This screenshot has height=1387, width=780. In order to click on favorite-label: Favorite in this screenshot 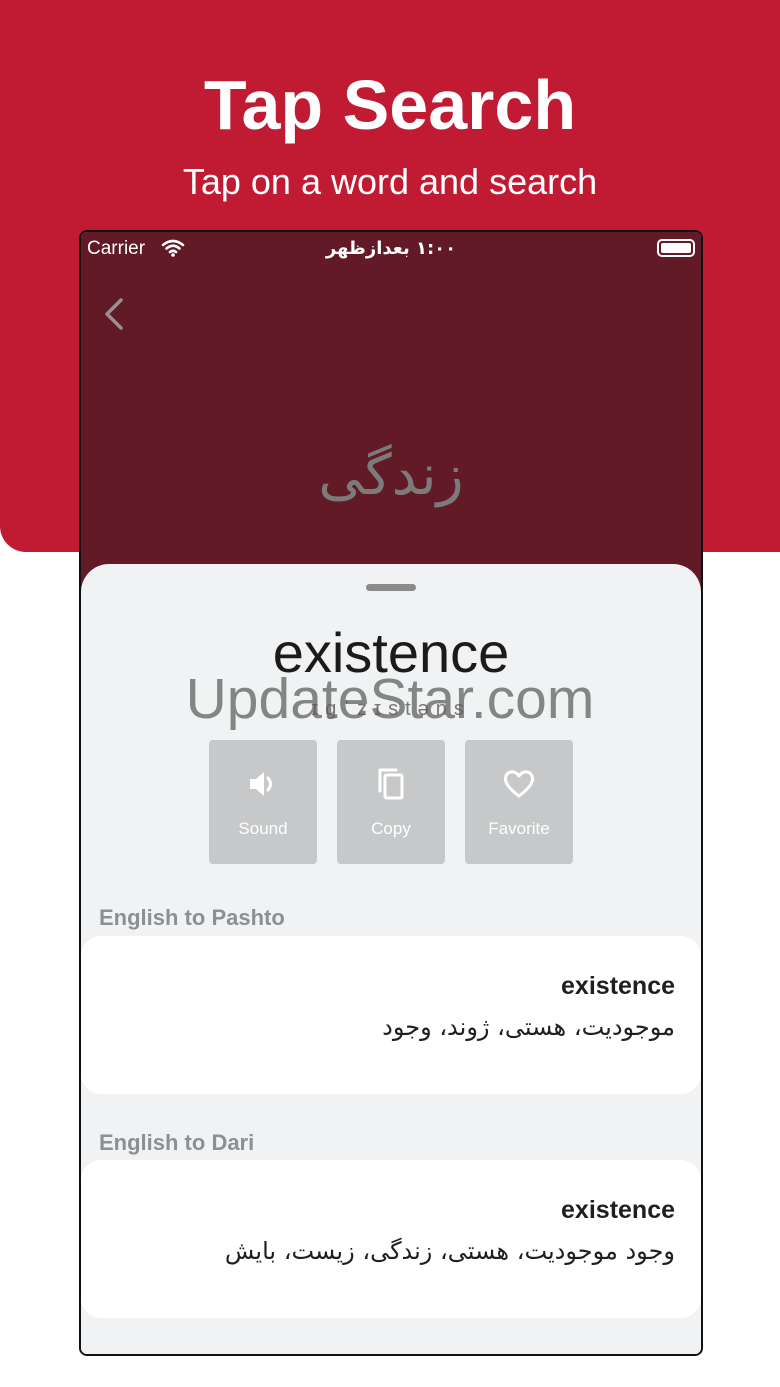, I will do `click(519, 828)`.